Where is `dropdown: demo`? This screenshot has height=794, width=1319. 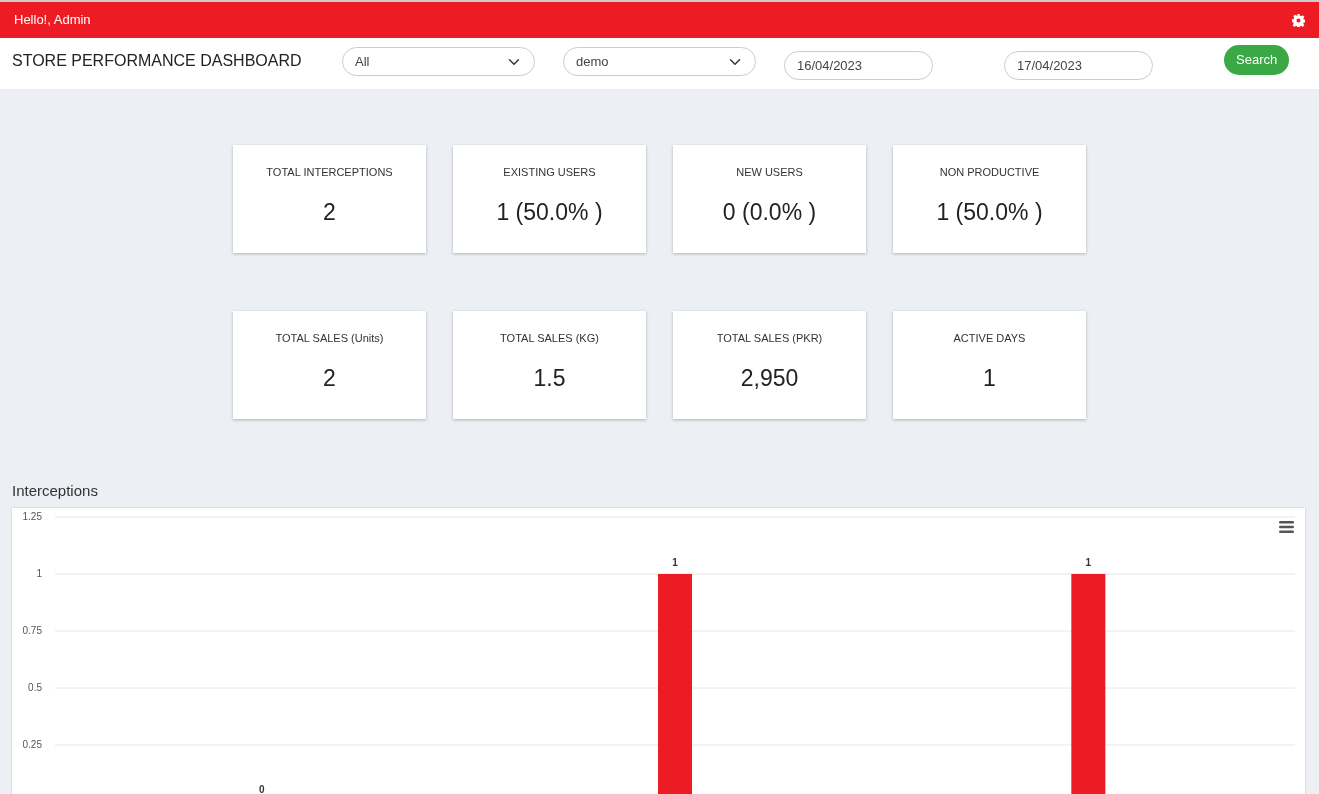
dropdown: demo is located at coordinates (659, 61).